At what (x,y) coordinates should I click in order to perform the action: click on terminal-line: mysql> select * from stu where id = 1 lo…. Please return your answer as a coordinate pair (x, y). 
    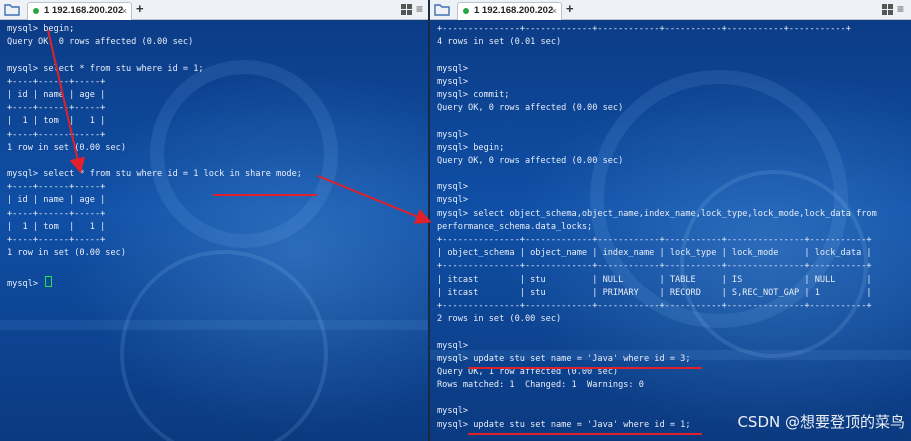
    Looking at the image, I should click on (154, 174).